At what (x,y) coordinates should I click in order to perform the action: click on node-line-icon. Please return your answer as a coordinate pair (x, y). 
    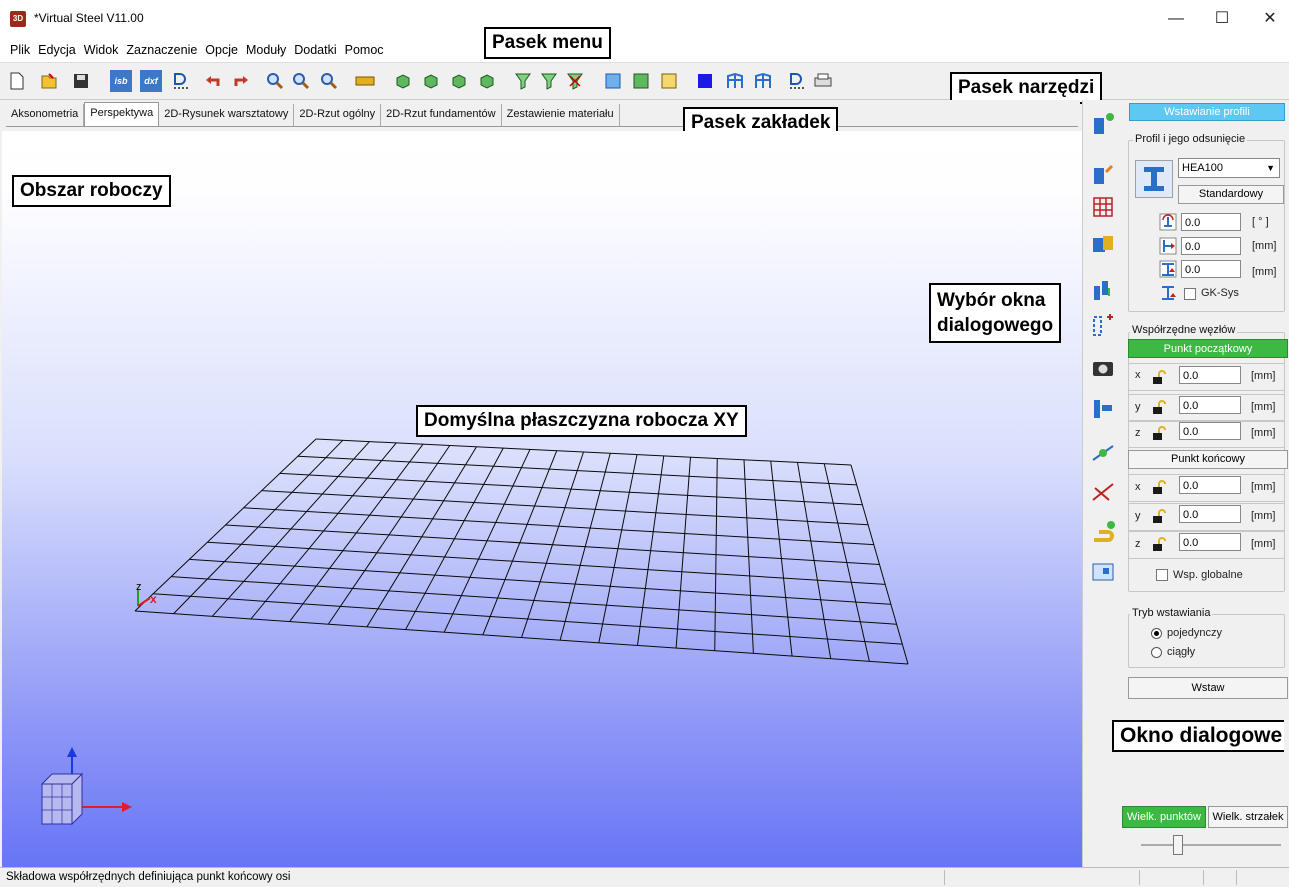
    Looking at the image, I should click on (1103, 452).